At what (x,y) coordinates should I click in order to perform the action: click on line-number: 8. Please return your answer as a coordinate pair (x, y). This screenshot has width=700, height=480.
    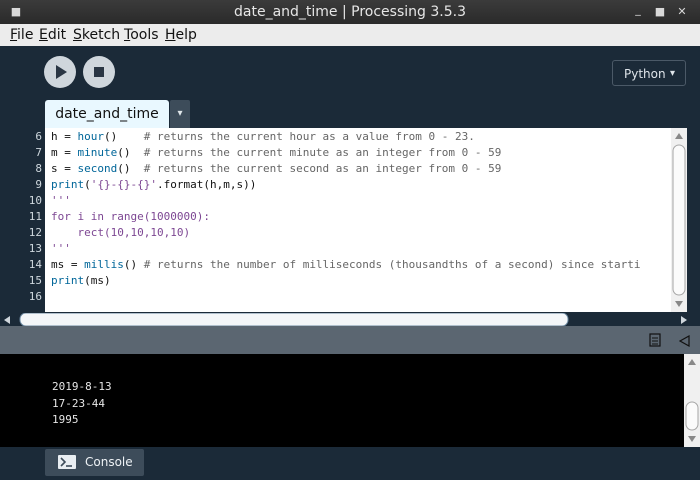
    Looking at the image, I should click on (38, 168).